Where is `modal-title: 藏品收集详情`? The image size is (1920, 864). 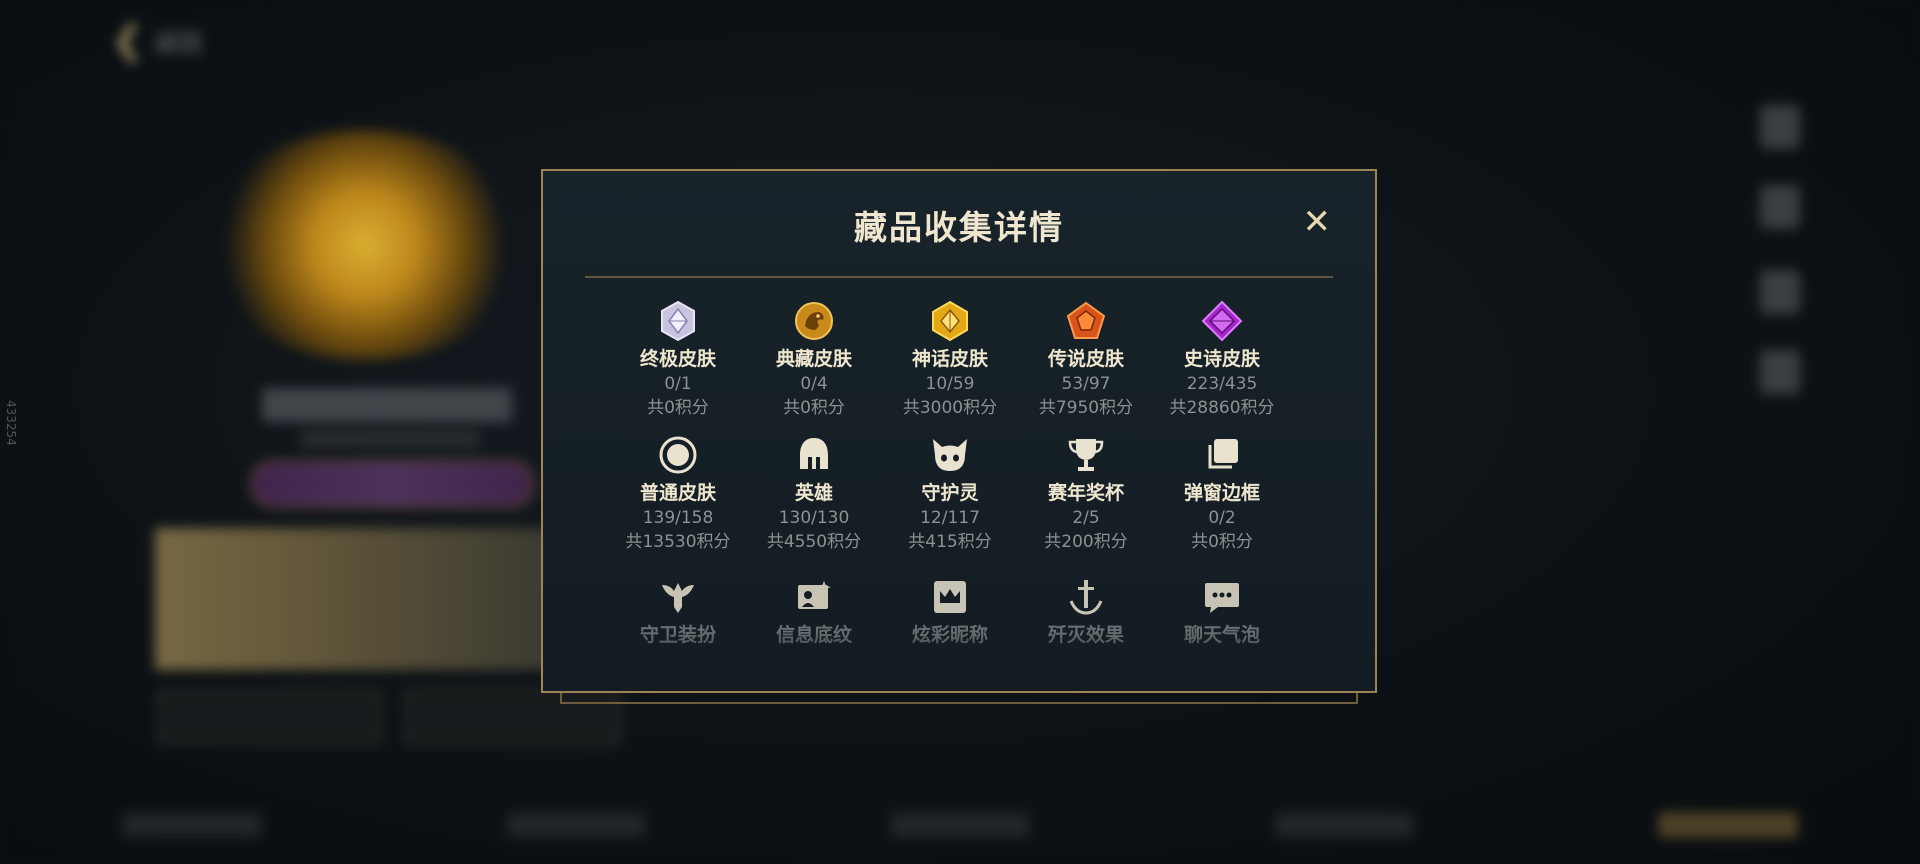 modal-title: 藏品收集详情 is located at coordinates (959, 227).